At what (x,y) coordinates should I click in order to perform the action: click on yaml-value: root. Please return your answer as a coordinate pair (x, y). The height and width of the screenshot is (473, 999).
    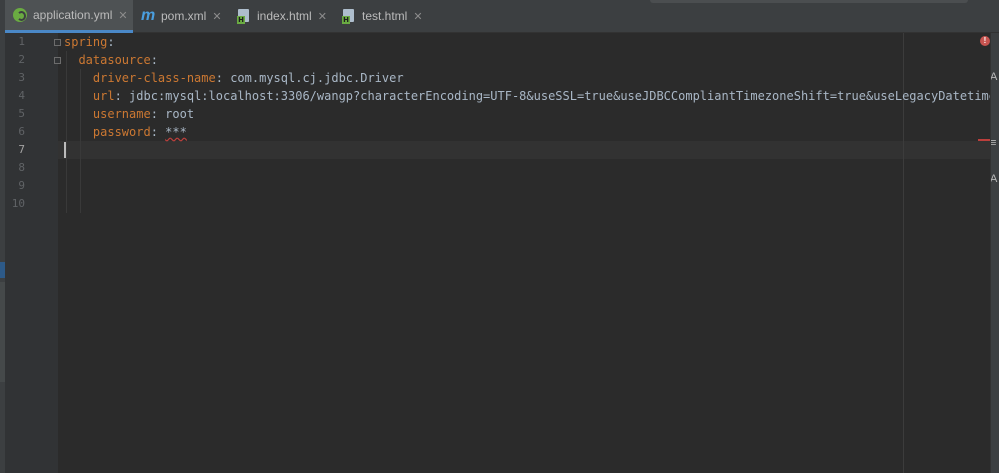
    Looking at the image, I should click on (176, 114).